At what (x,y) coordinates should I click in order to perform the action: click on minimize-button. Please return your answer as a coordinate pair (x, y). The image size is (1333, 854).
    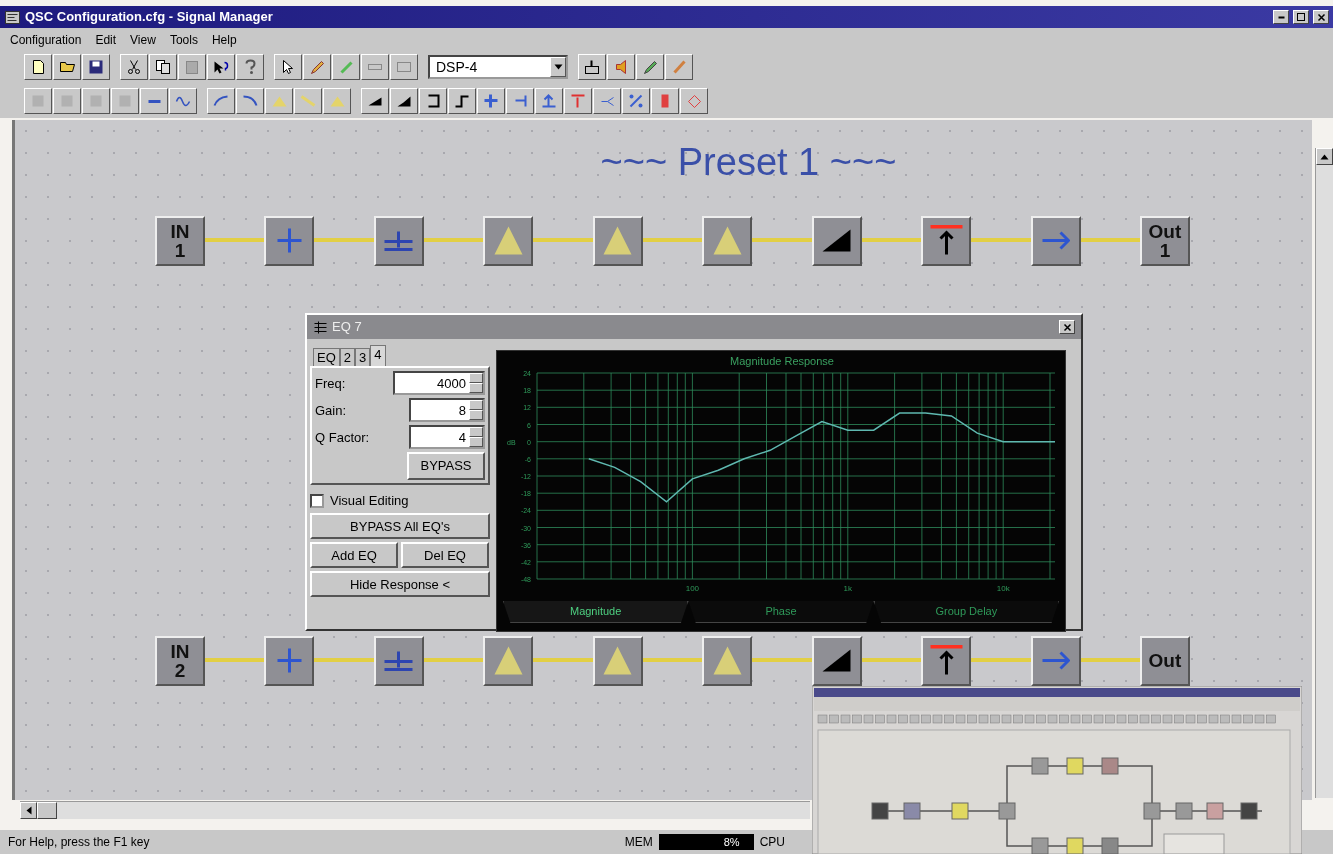
    Looking at the image, I should click on (1281, 17).